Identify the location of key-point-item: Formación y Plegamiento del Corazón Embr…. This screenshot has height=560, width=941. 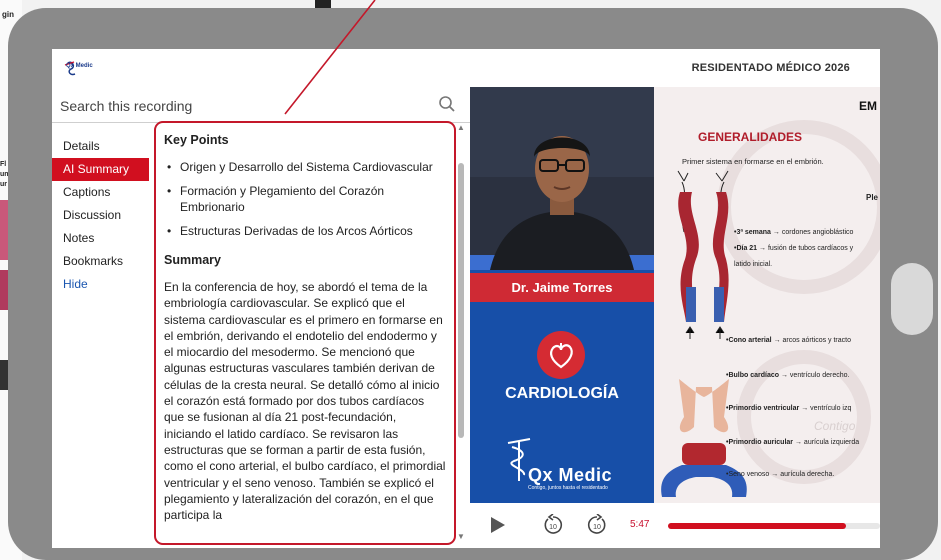
(305, 199).